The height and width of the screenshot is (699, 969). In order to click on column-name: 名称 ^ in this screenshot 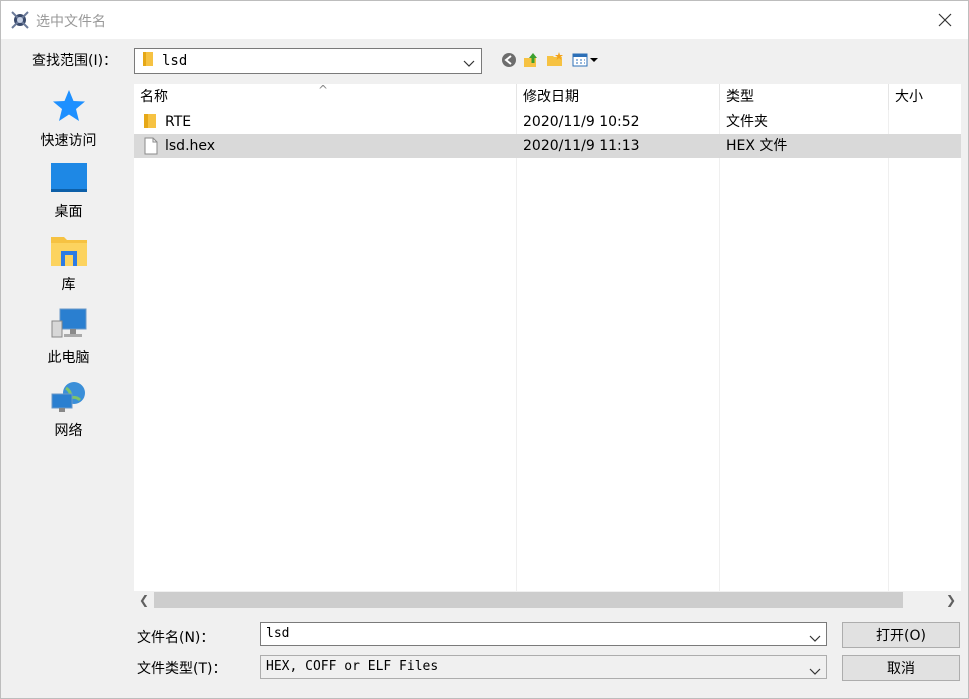, I will do `click(325, 97)`.